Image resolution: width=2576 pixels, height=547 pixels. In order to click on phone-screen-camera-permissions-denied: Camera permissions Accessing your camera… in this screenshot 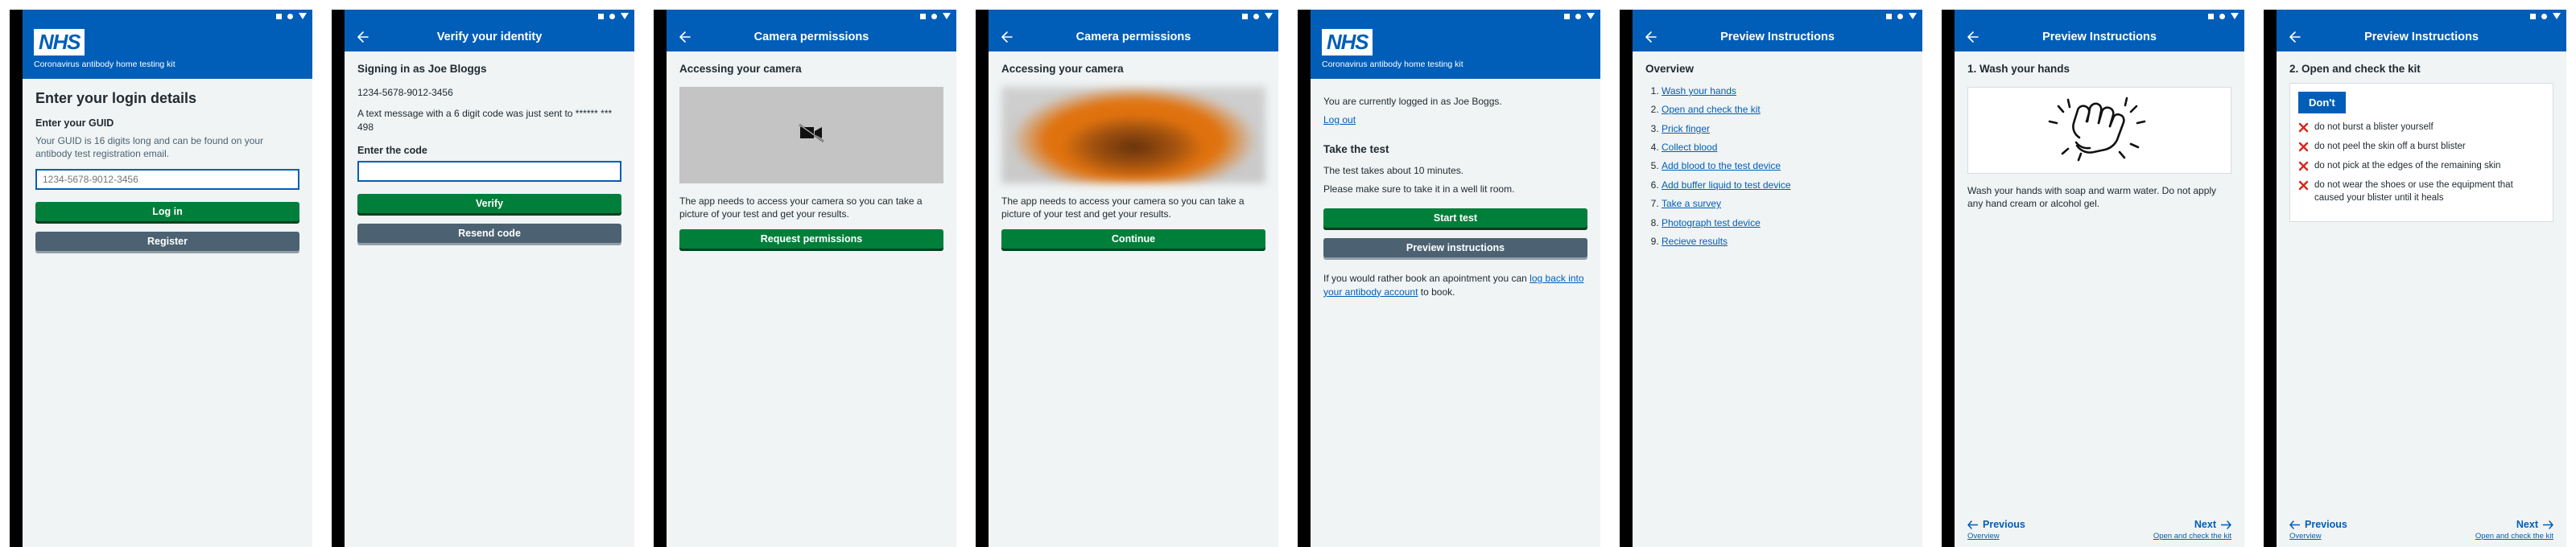, I will do `click(805, 273)`.